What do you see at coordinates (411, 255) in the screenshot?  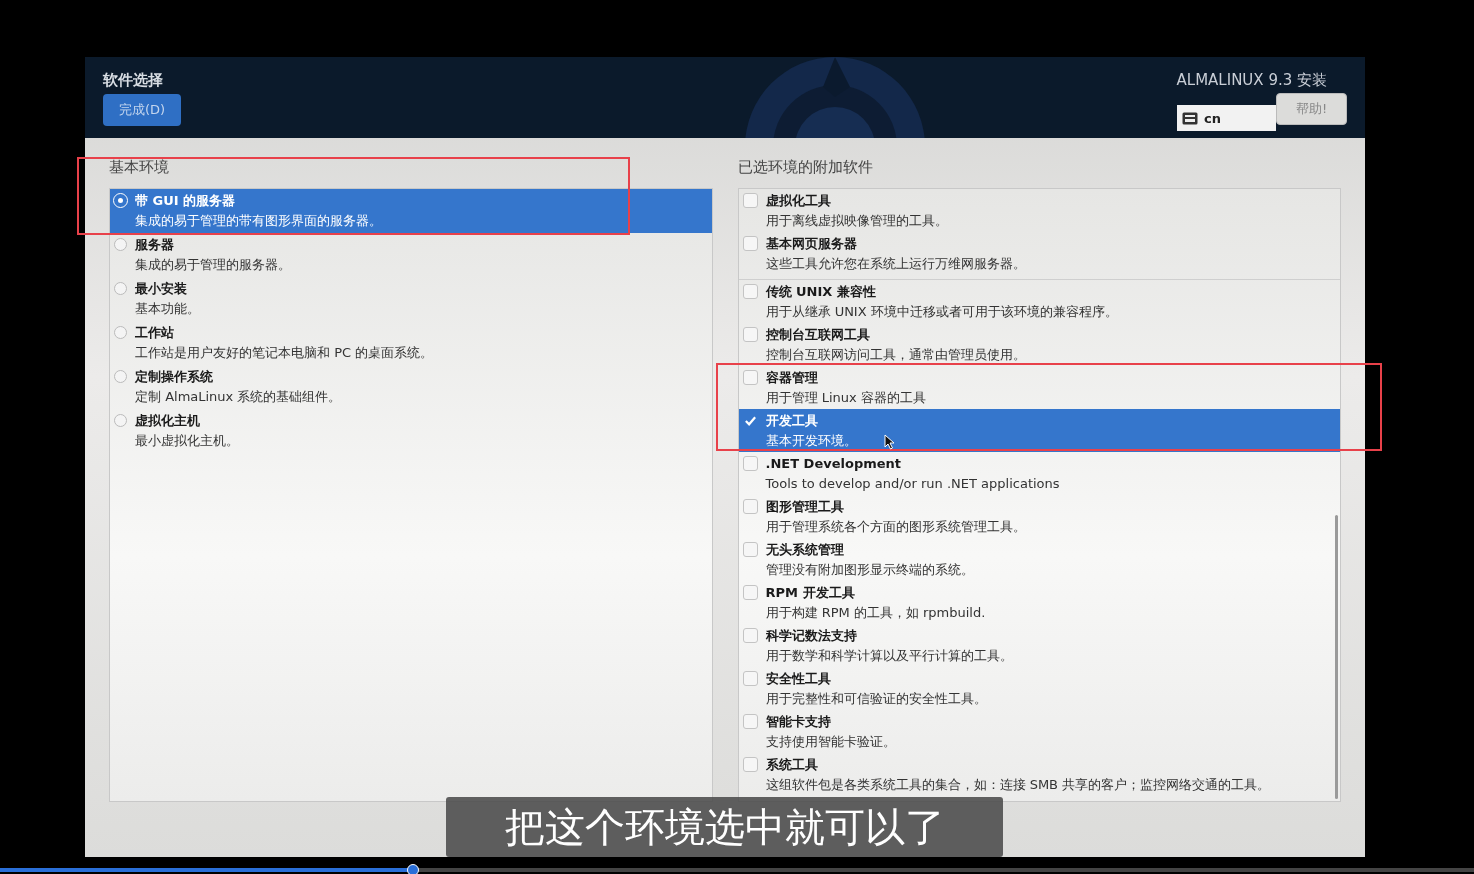 I see `environment-option: 服务器 集成的易于管理的服务器。` at bounding box center [411, 255].